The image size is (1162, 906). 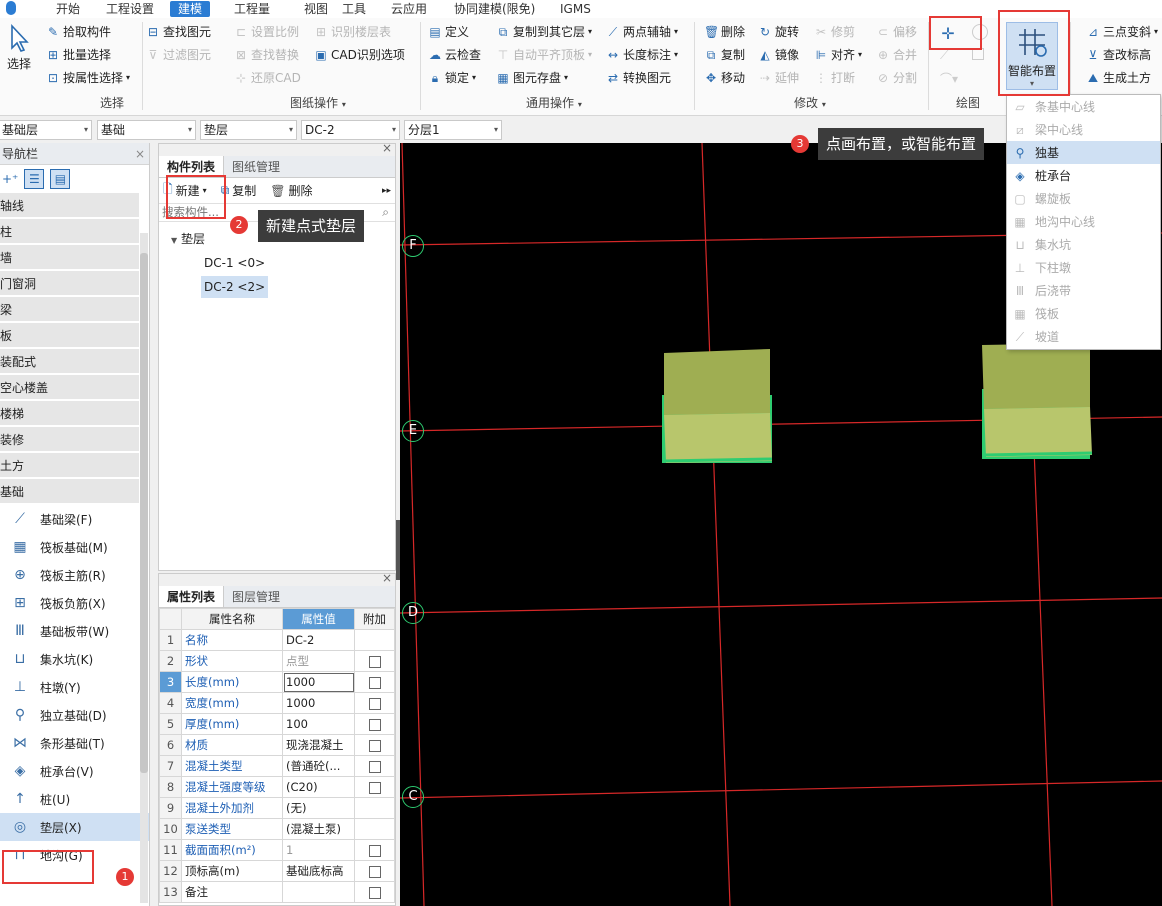 What do you see at coordinates (398, 550) in the screenshot?
I see `panel-splitter` at bounding box center [398, 550].